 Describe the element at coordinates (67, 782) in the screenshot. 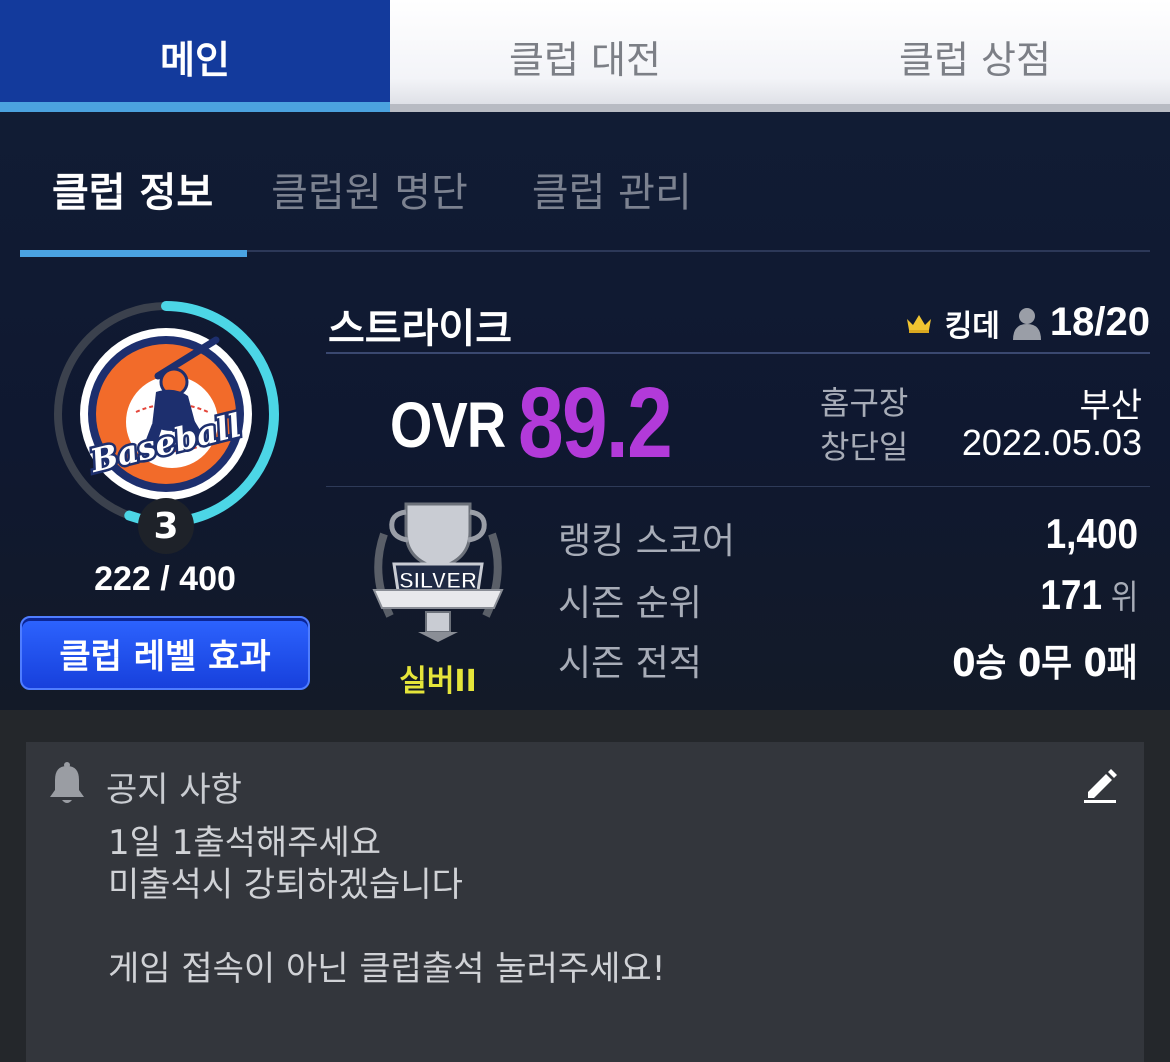

I see `bell-icon` at that location.